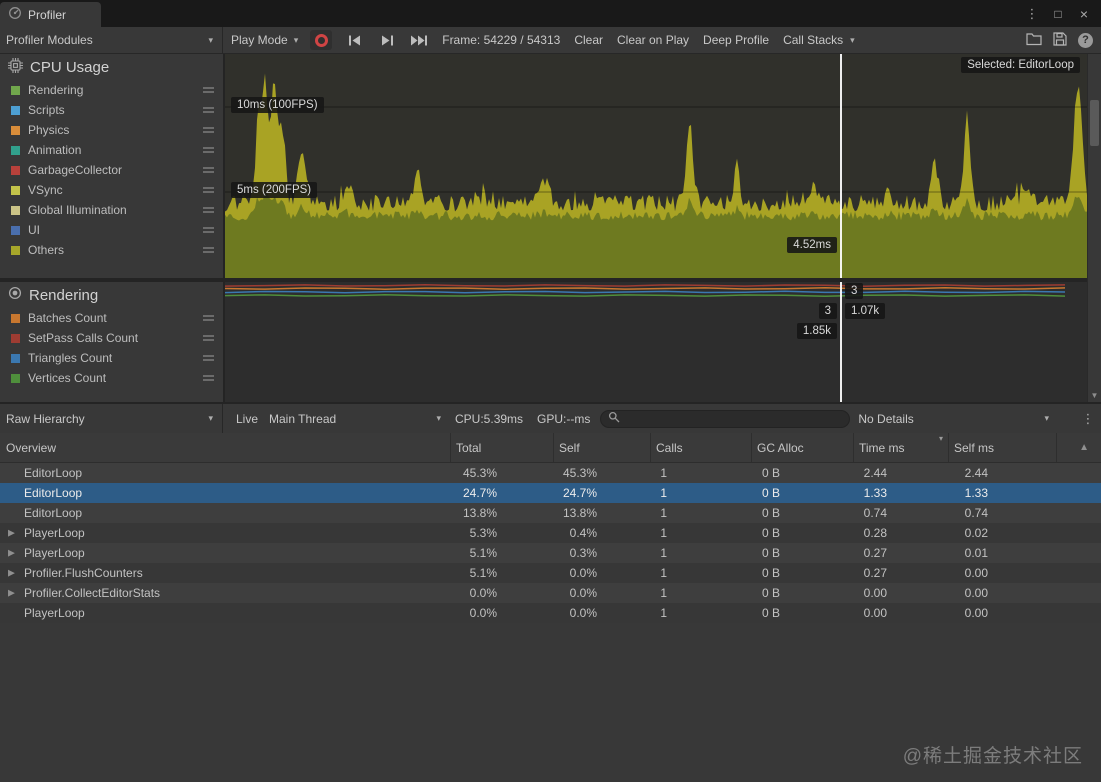 The width and height of the screenshot is (1101, 782). Describe the element at coordinates (387, 40) in the screenshot. I see `next-frame-button` at that location.